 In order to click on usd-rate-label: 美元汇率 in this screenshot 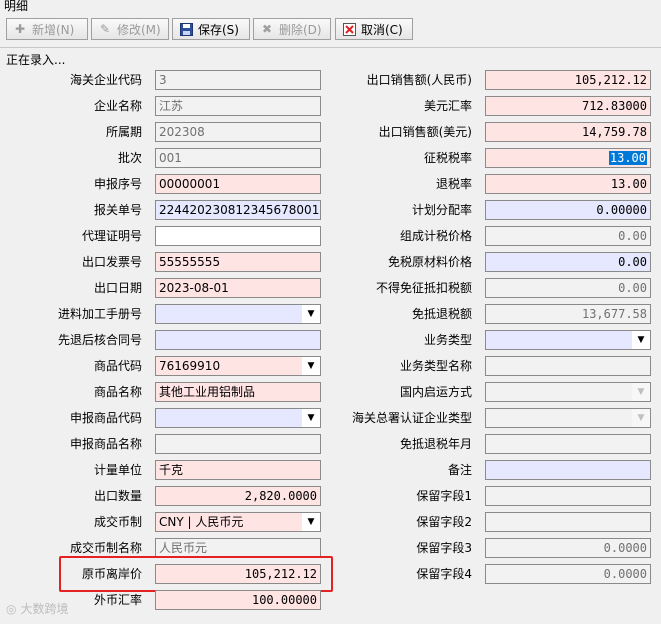, I will do `click(447, 106)`.